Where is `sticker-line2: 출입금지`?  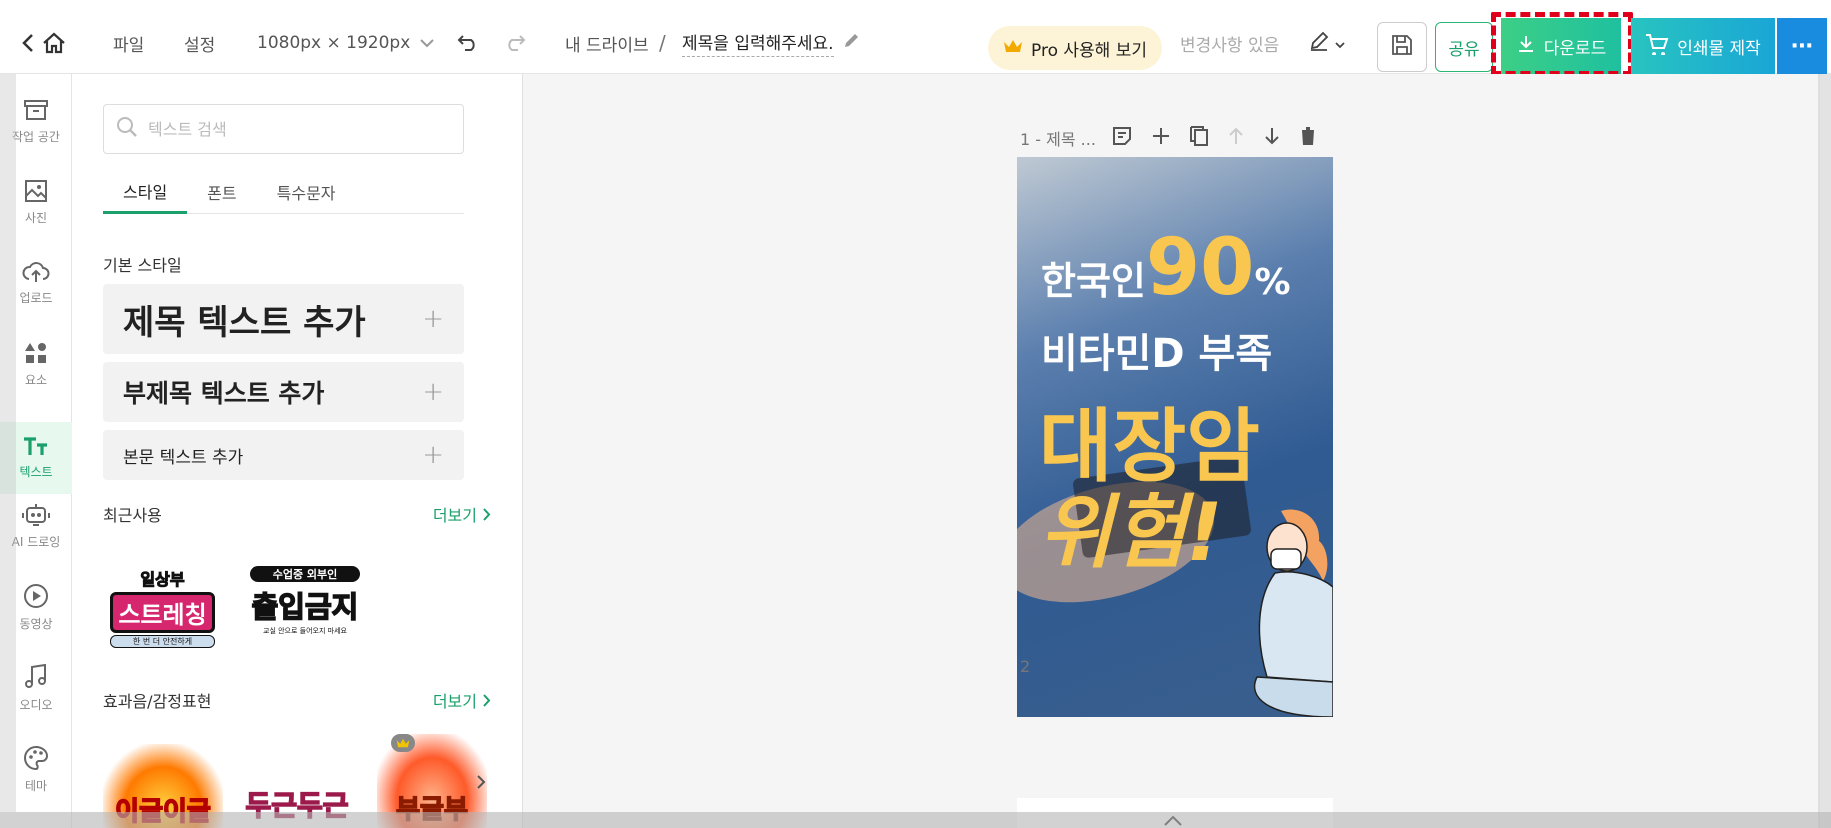
sticker-line2: 출입금지 is located at coordinates (305, 607).